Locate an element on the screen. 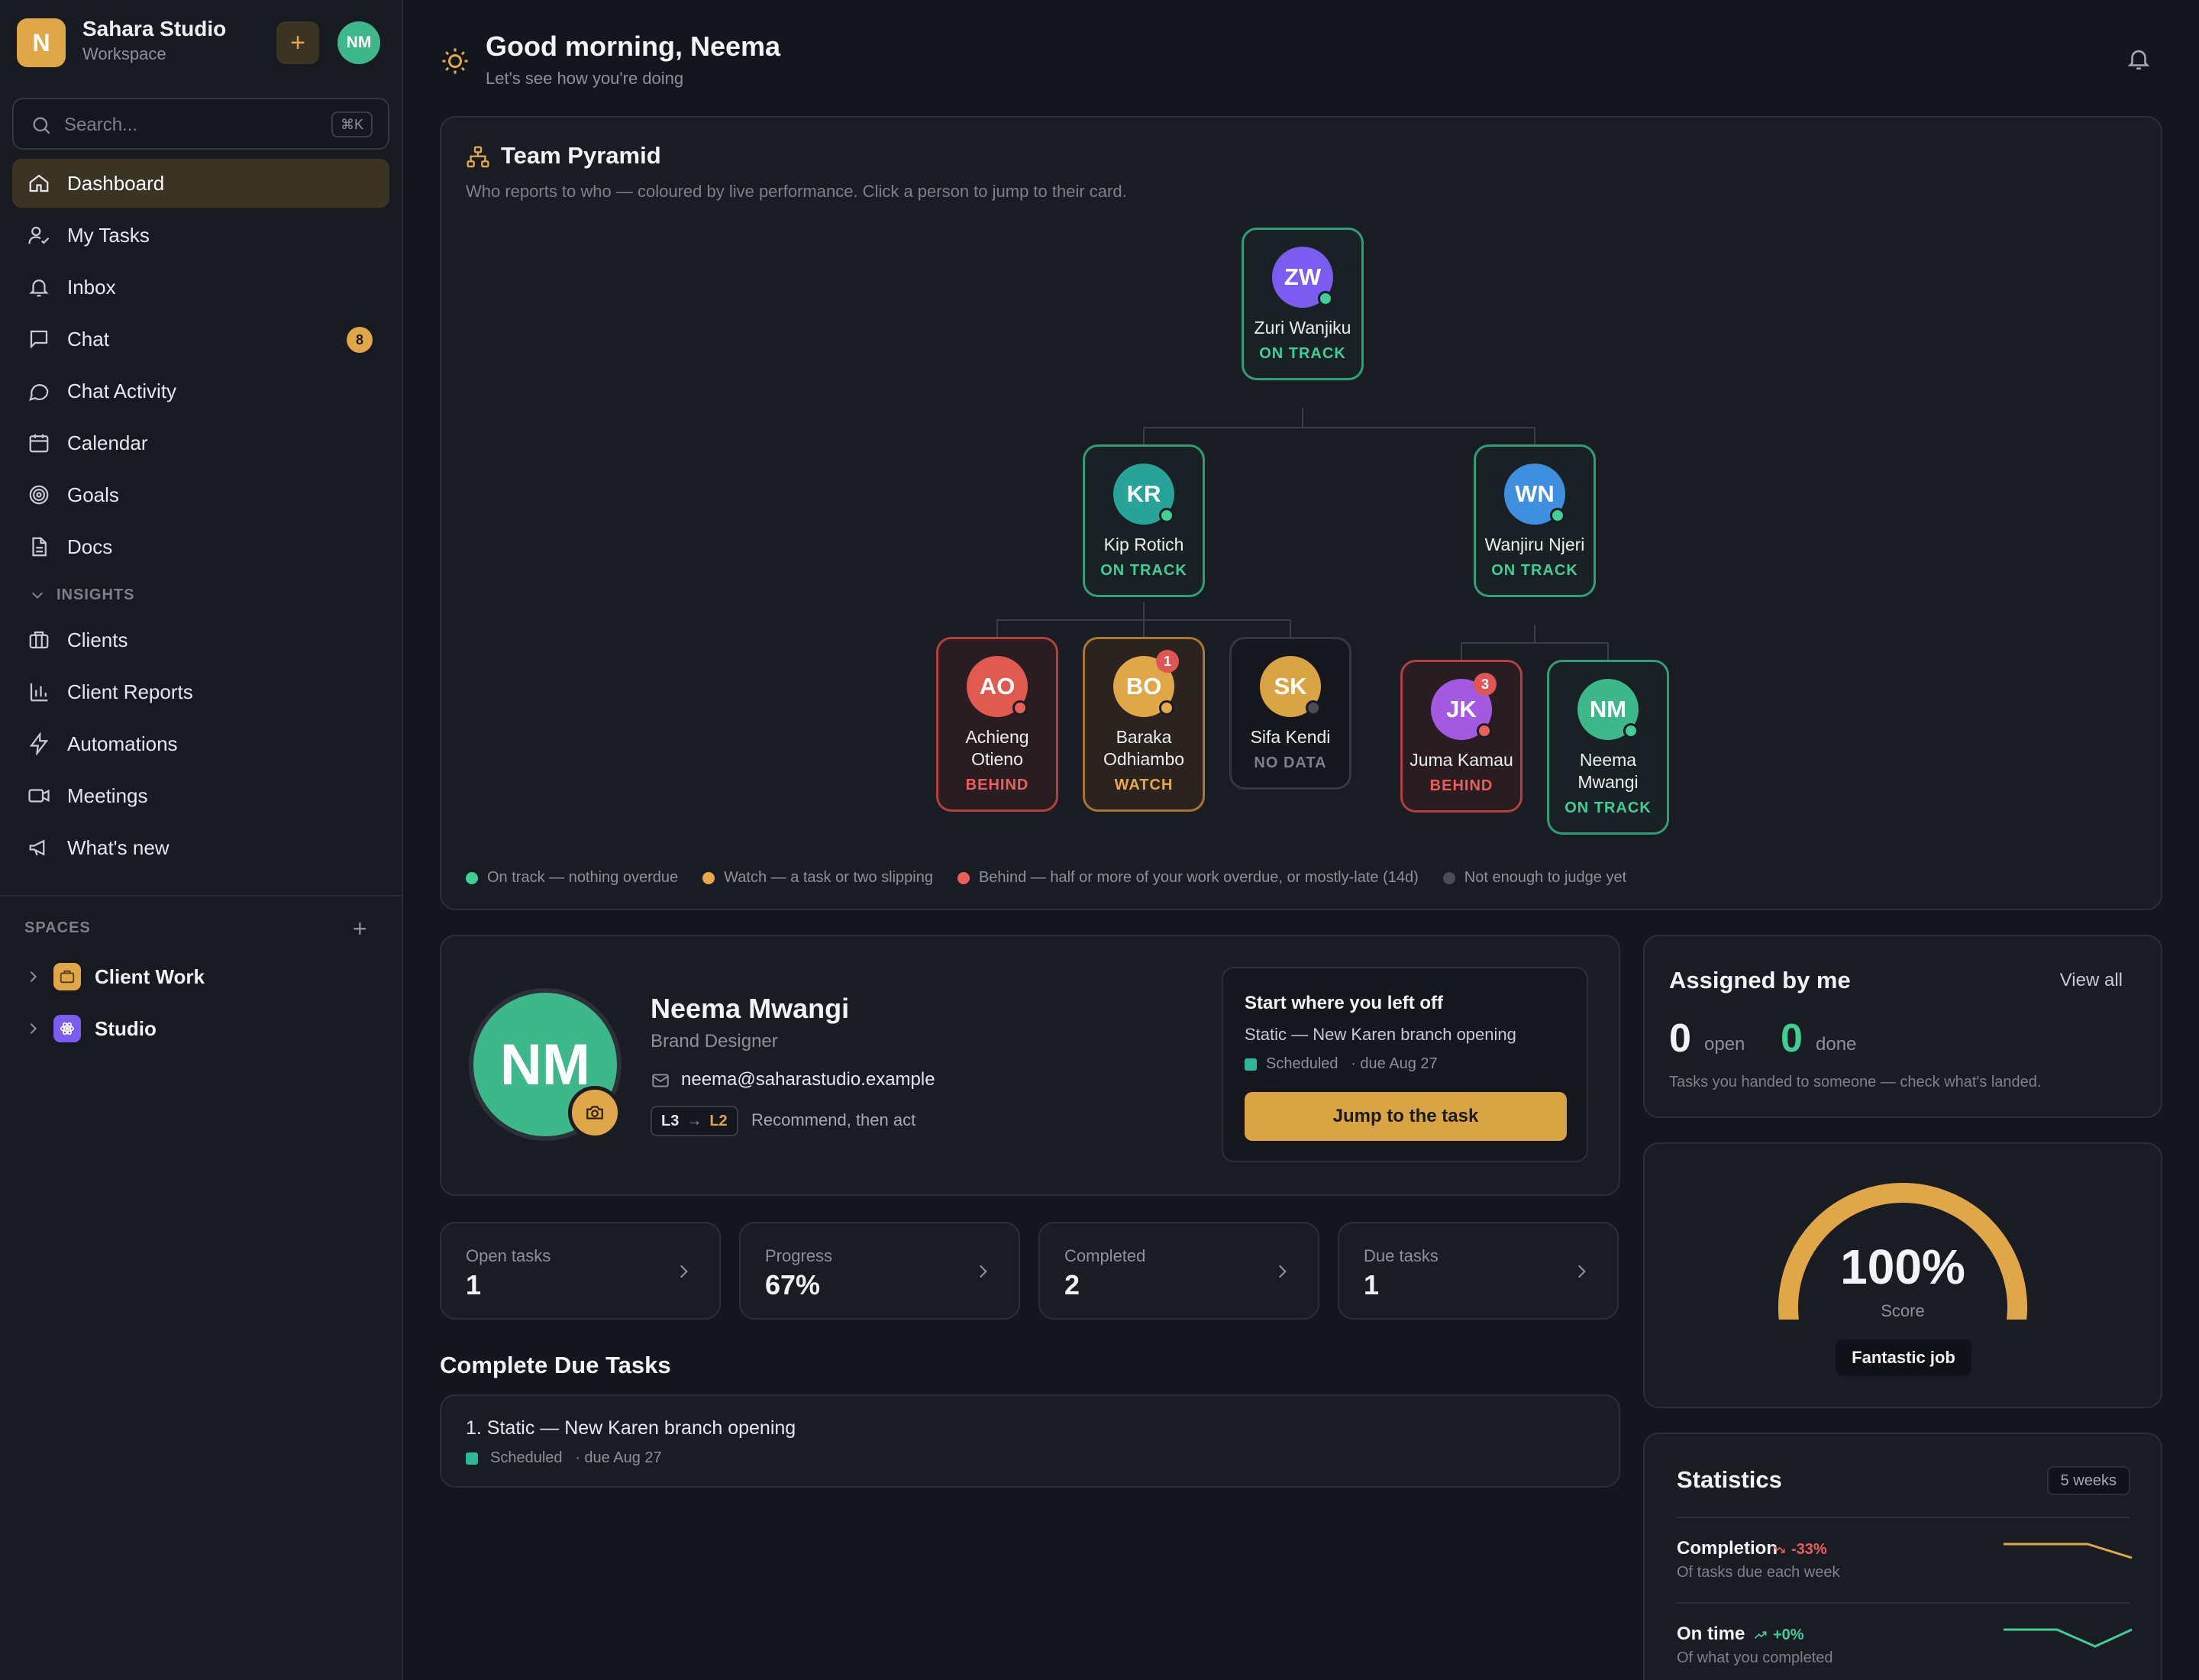 This screenshot has height=1680, width=2199. sidebar-item-chat-activity: Chat Activity is located at coordinates (201, 391).